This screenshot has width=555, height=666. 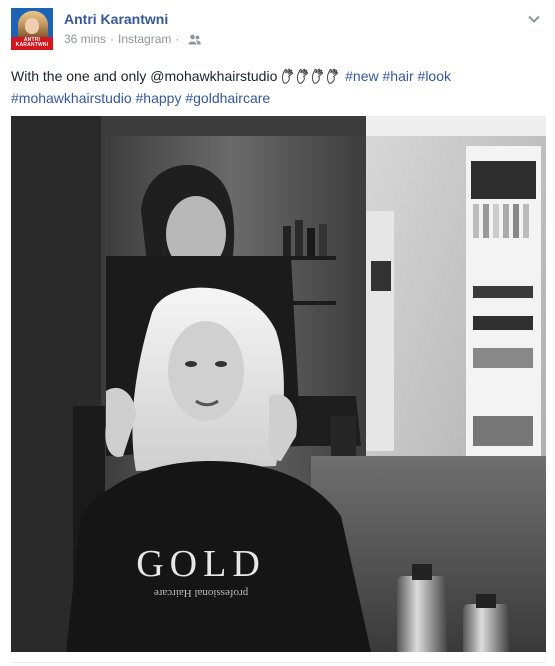 I want to click on author-avatar: ANTRI KARANTWNI, so click(x=32, y=29).